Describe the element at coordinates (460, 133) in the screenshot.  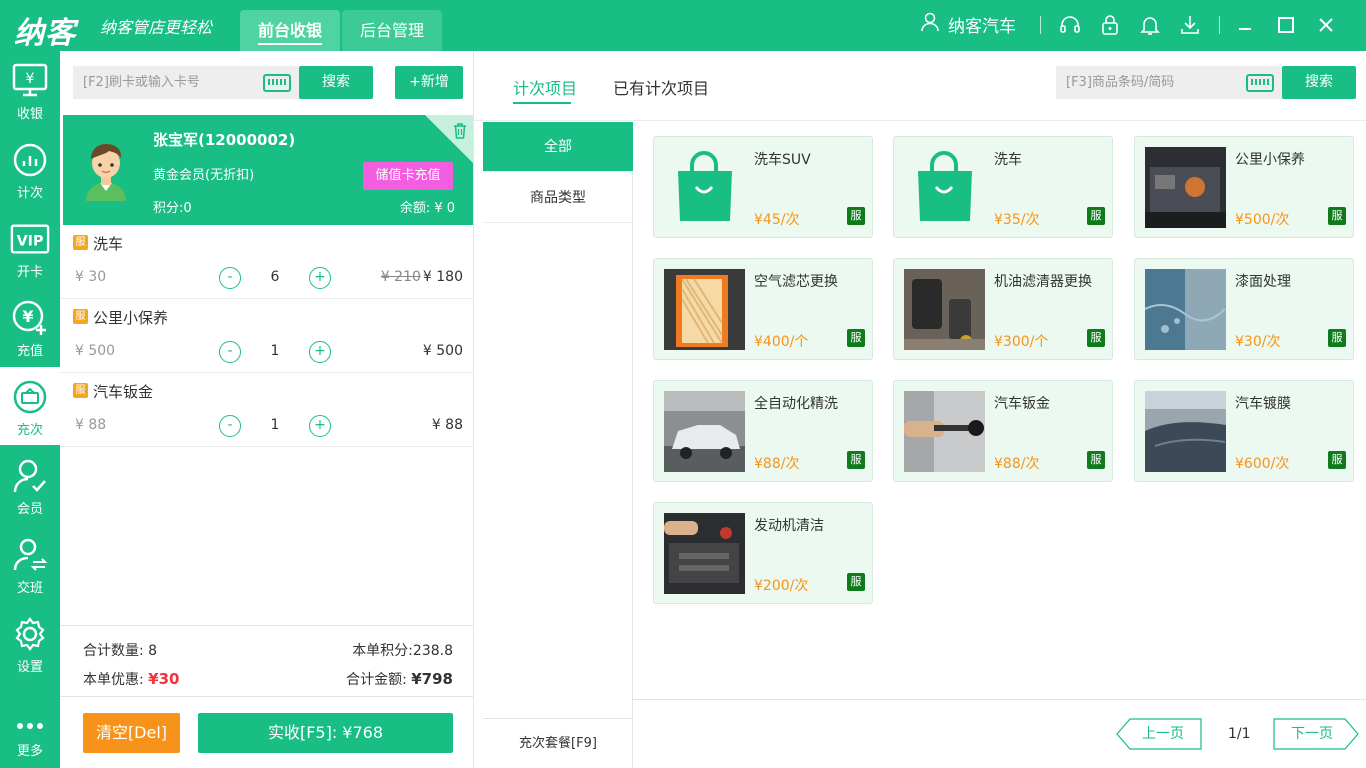
I see `trash-icon` at that location.